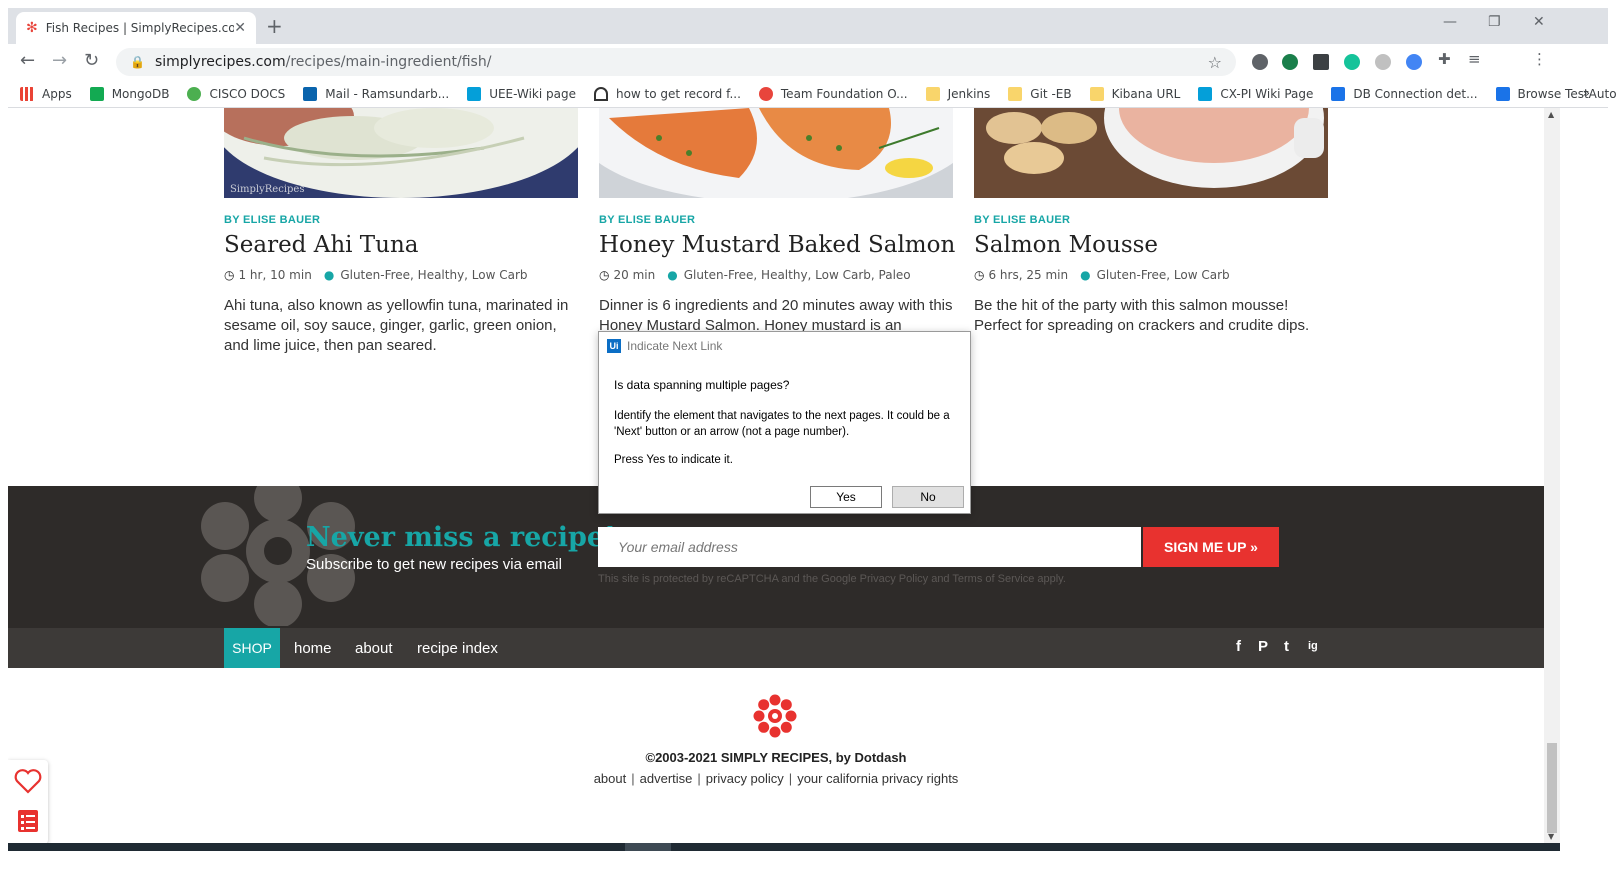  I want to click on close-tab-icon: ✕, so click(240, 28).